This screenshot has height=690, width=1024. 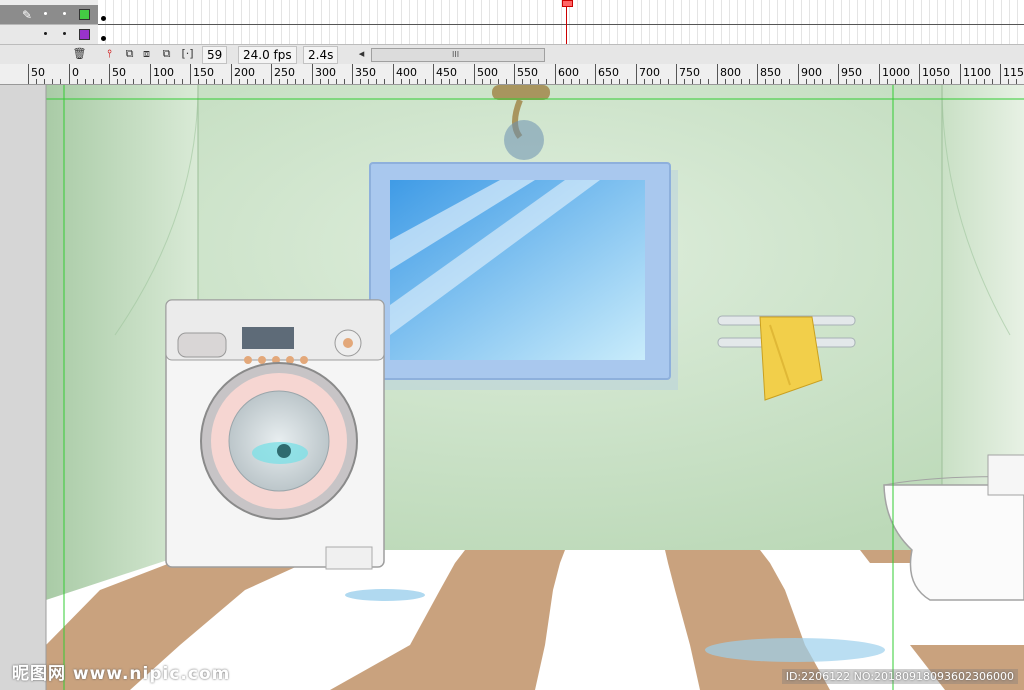 What do you see at coordinates (49, 15) in the screenshot?
I see `layer-row-1: ✎` at bounding box center [49, 15].